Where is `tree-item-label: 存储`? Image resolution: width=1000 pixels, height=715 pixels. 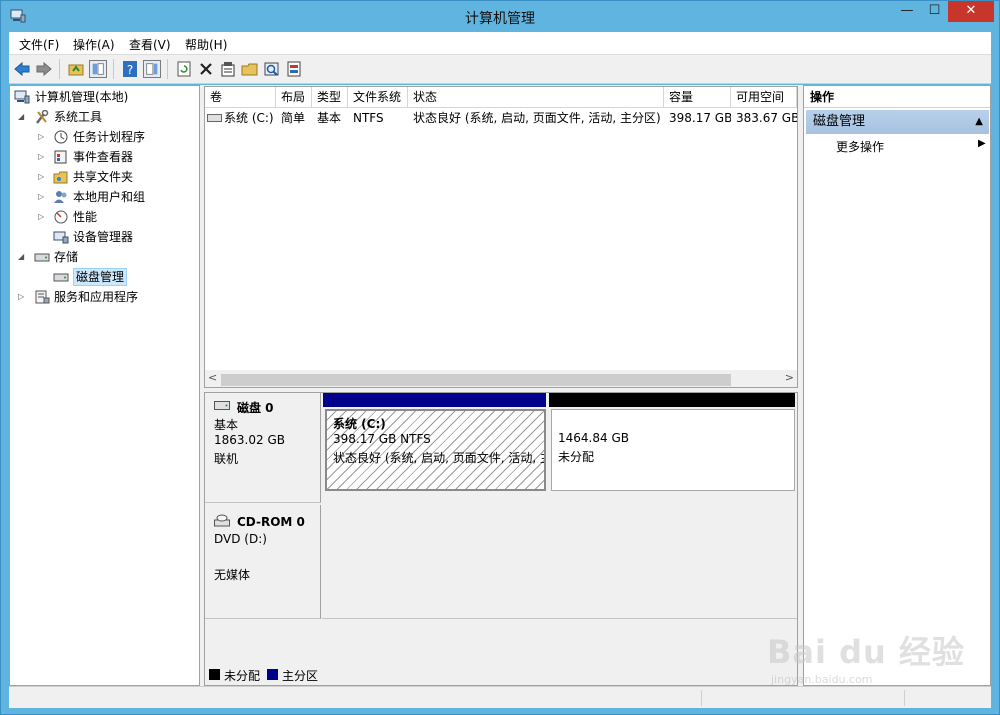 tree-item-label: 存储 is located at coordinates (66, 257).